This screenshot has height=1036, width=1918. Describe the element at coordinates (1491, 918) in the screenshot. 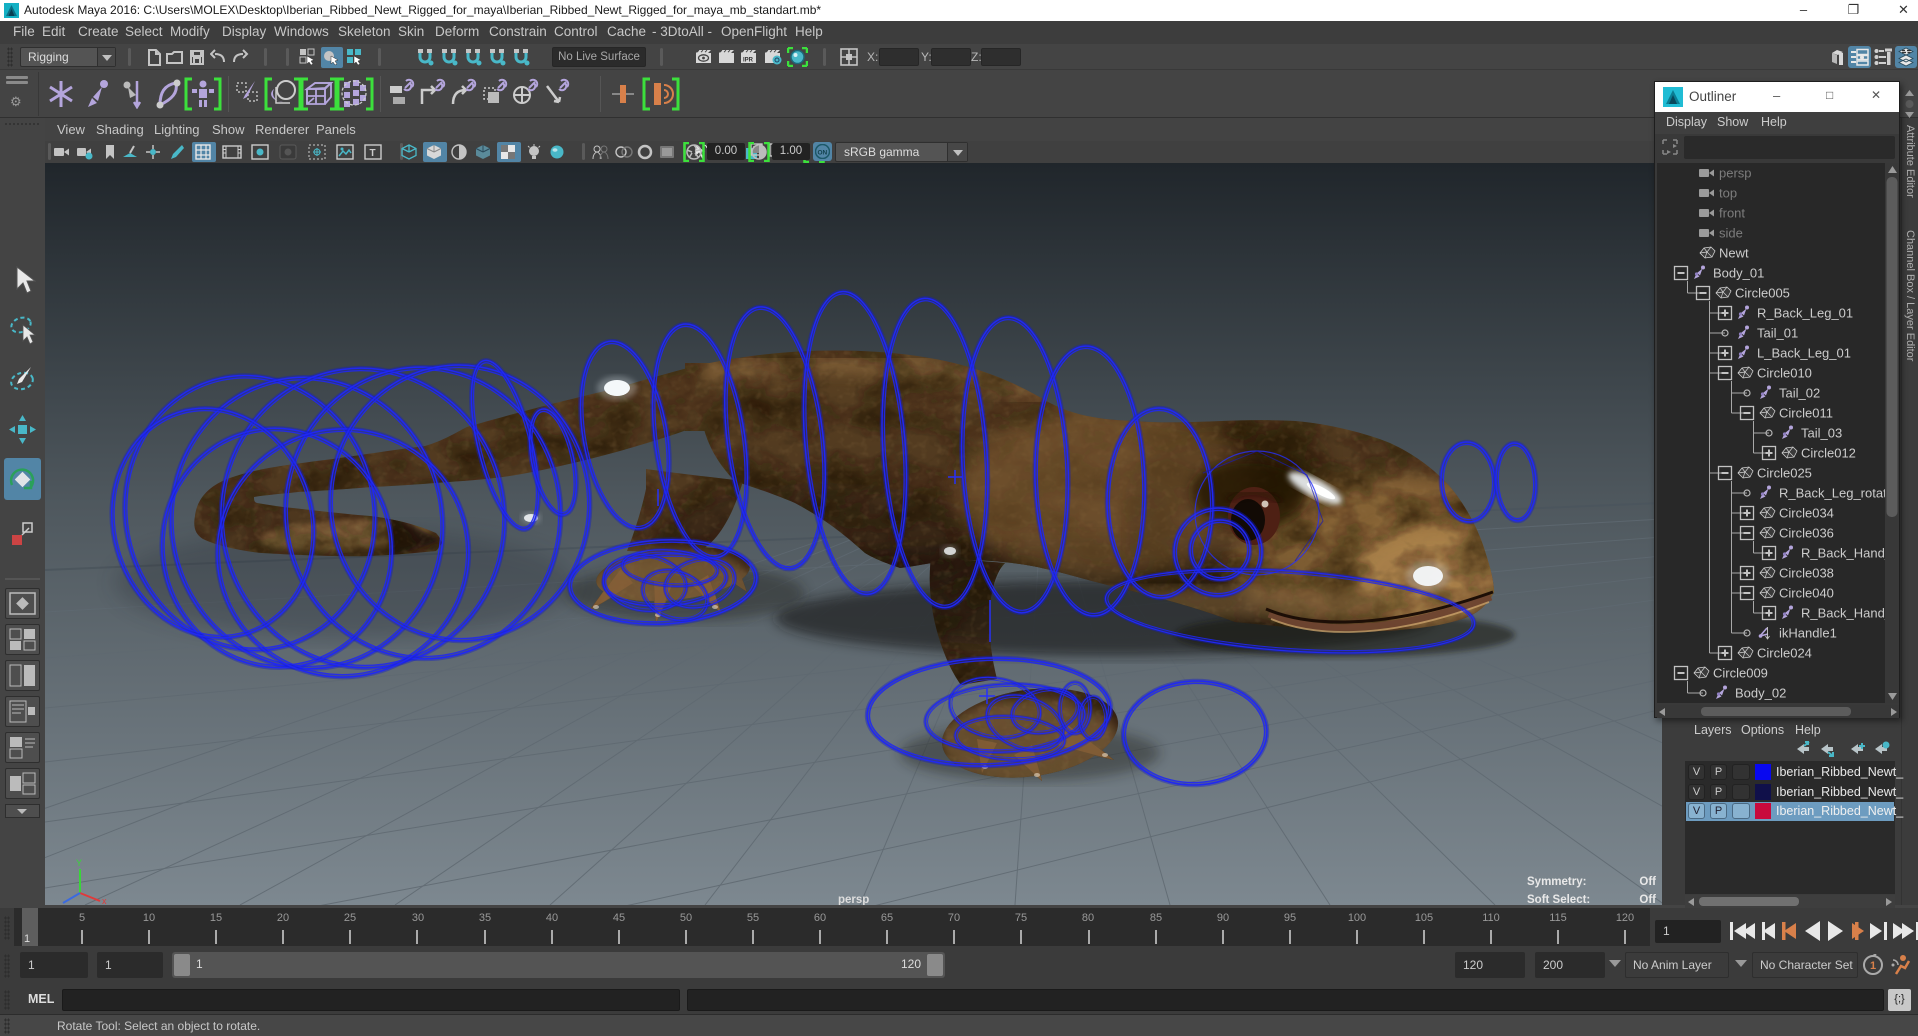

I see `svg-text: 110` at that location.